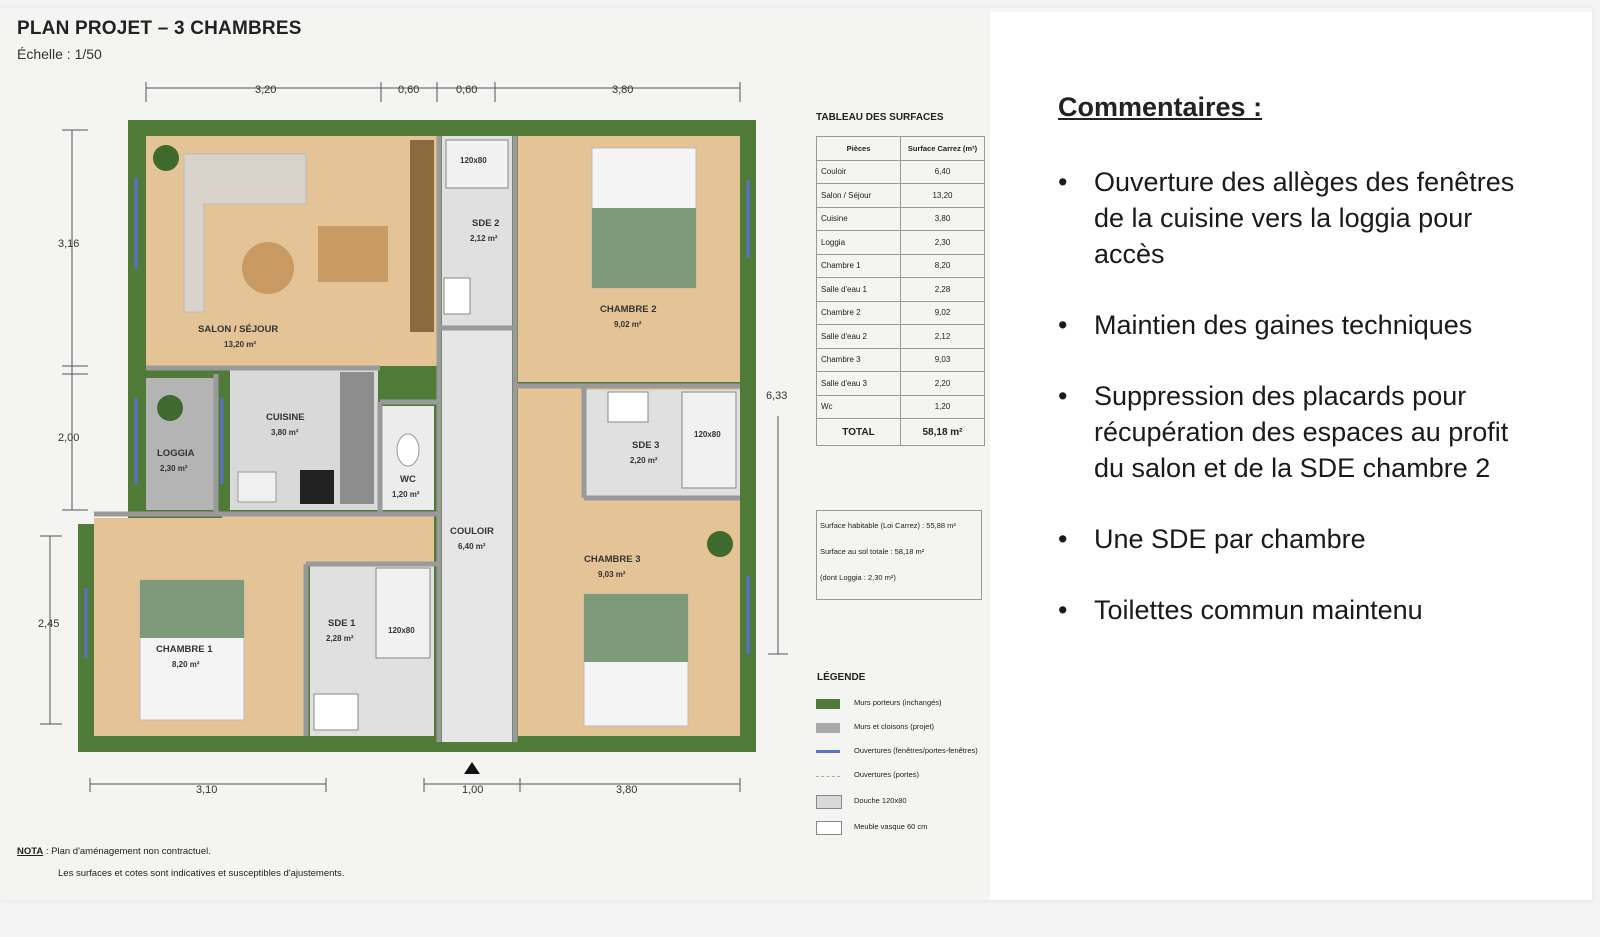 The height and width of the screenshot is (937, 1600). Describe the element at coordinates (858, 148) in the screenshot. I see `surfaces-header-piece: Pièces` at that location.